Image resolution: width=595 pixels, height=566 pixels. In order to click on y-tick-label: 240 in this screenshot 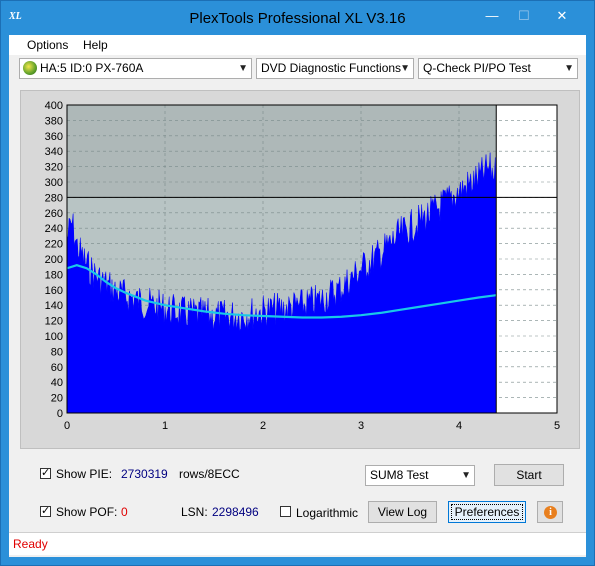, I will do `click(54, 229)`.